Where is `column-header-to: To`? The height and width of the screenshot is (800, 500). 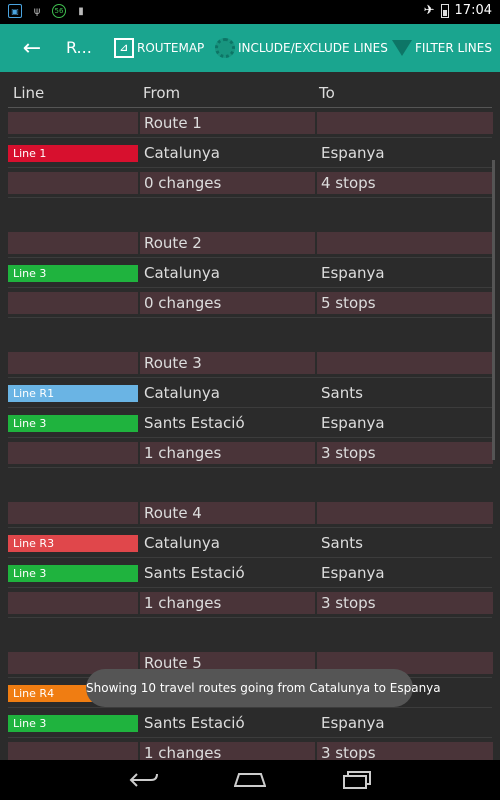 column-header-to: To is located at coordinates (327, 93).